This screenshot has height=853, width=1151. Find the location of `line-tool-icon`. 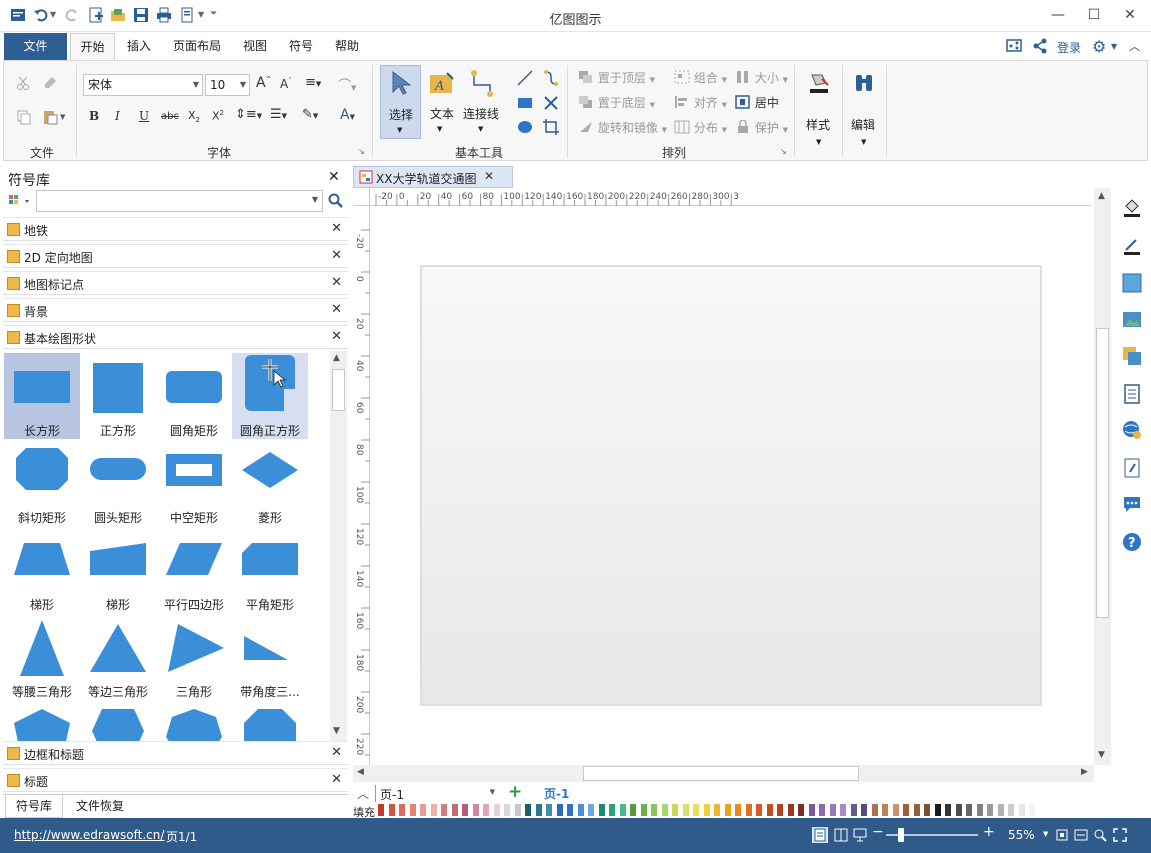

line-tool-icon is located at coordinates (525, 79).